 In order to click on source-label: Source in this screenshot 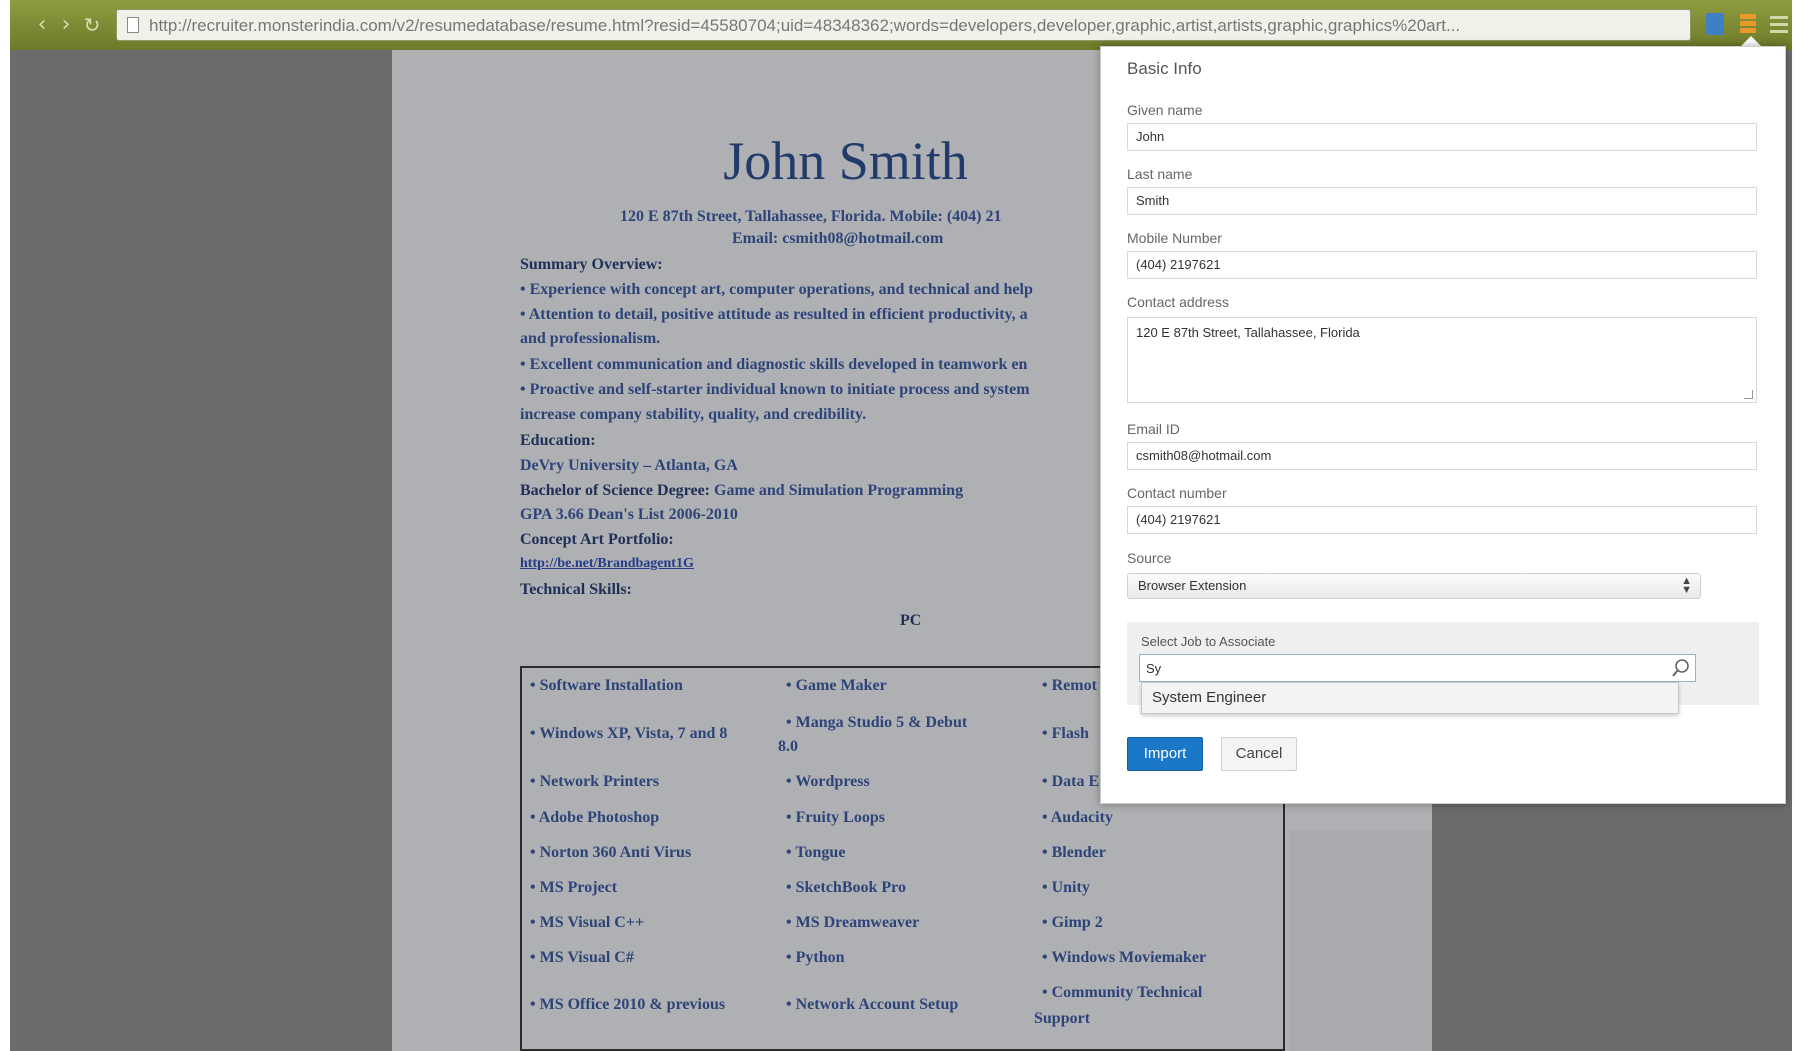, I will do `click(1149, 558)`.